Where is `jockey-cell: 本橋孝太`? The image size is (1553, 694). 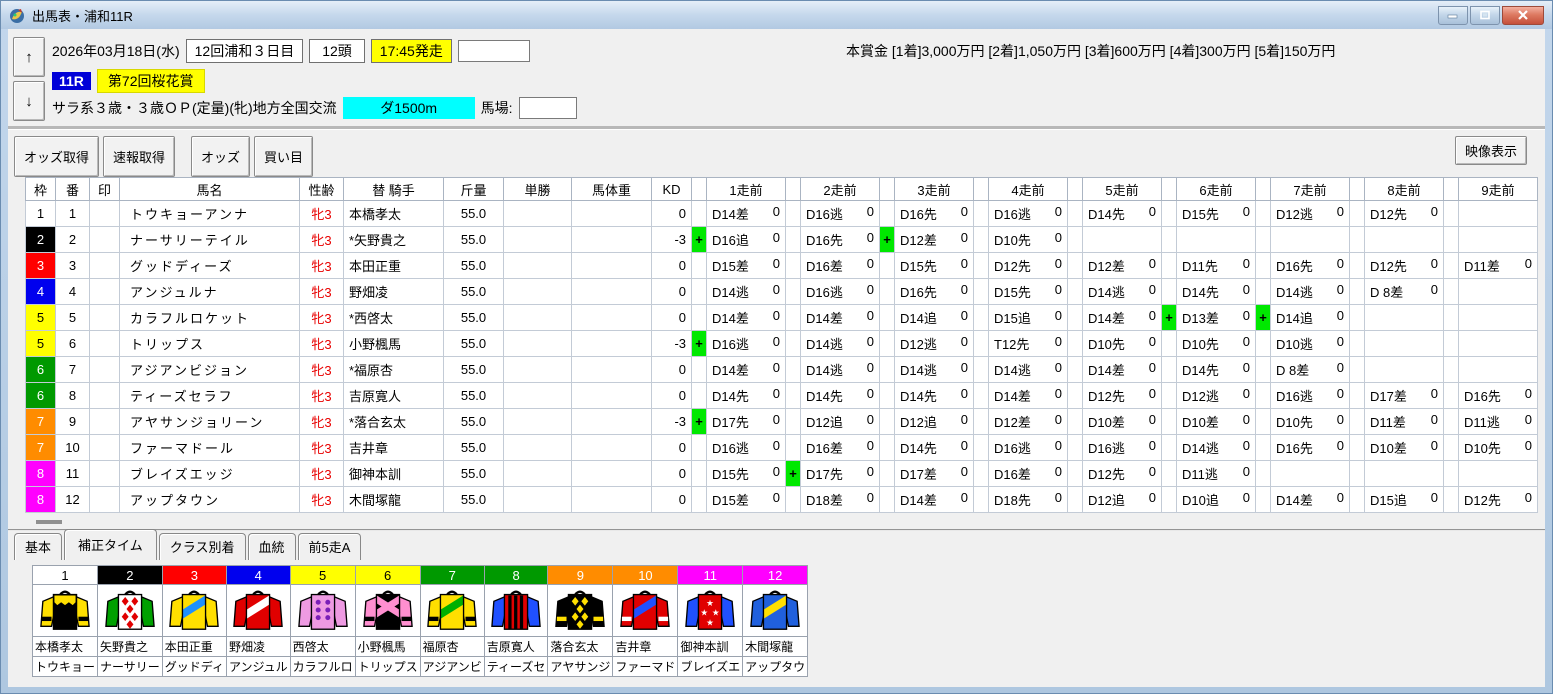 jockey-cell: 本橋孝太 is located at coordinates (393, 213).